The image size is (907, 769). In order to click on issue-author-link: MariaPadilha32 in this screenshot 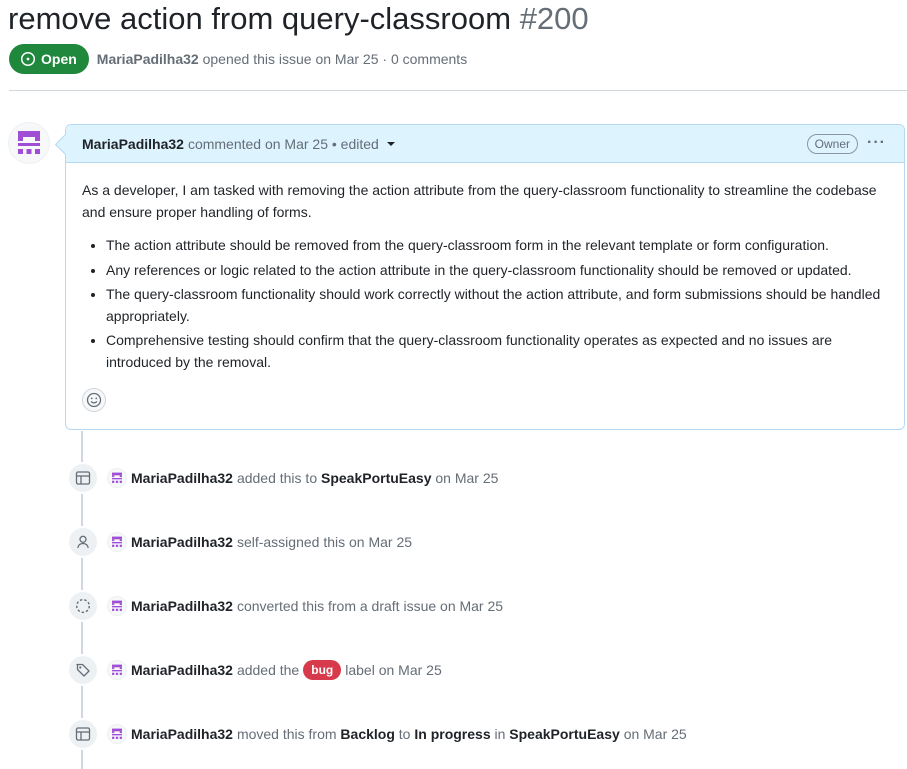, I will do `click(148, 59)`.